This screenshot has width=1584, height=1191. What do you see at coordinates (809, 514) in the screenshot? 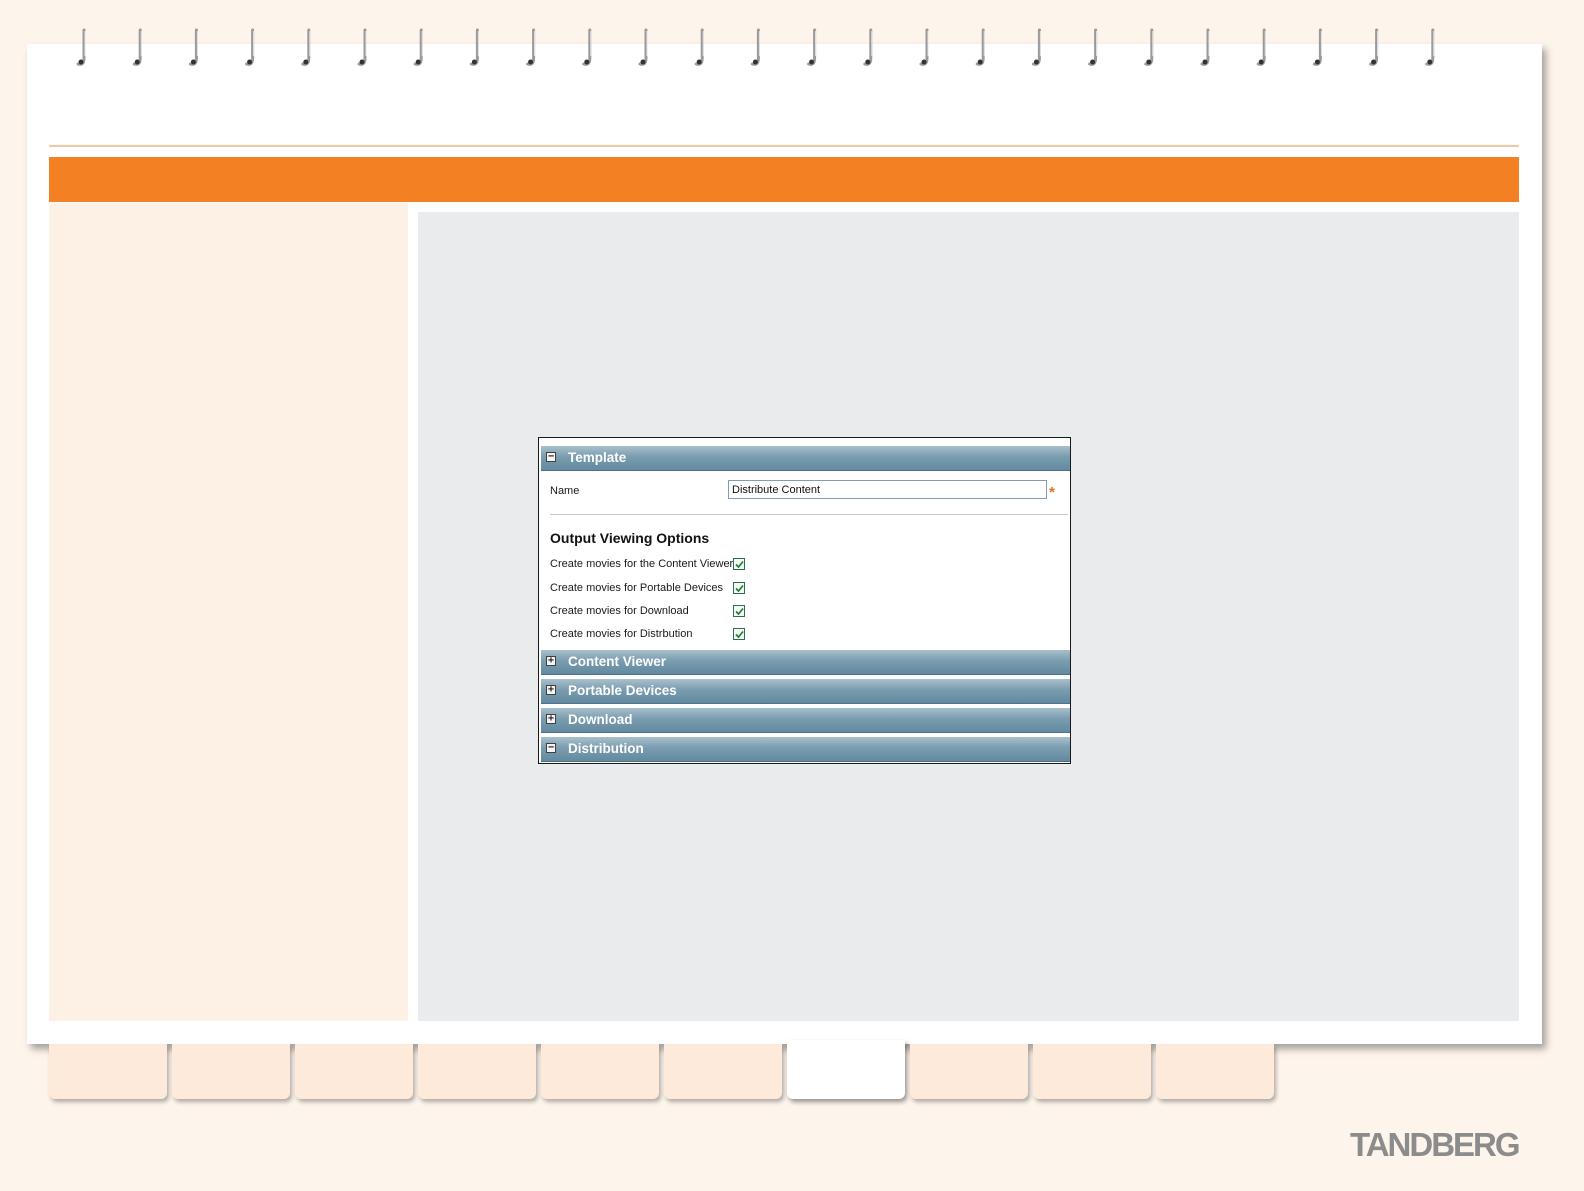
I see `divider` at bounding box center [809, 514].